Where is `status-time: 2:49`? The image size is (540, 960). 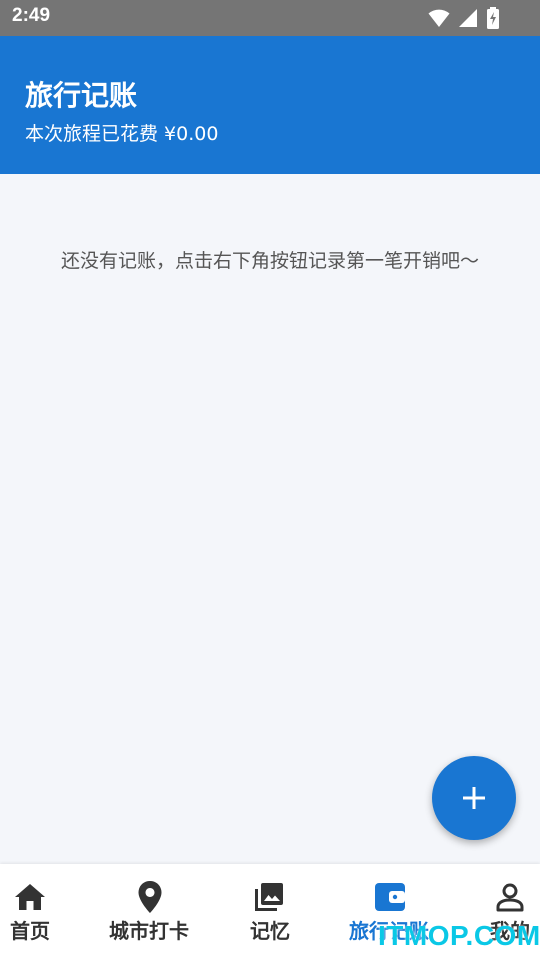 status-time: 2:49 is located at coordinates (31, 15).